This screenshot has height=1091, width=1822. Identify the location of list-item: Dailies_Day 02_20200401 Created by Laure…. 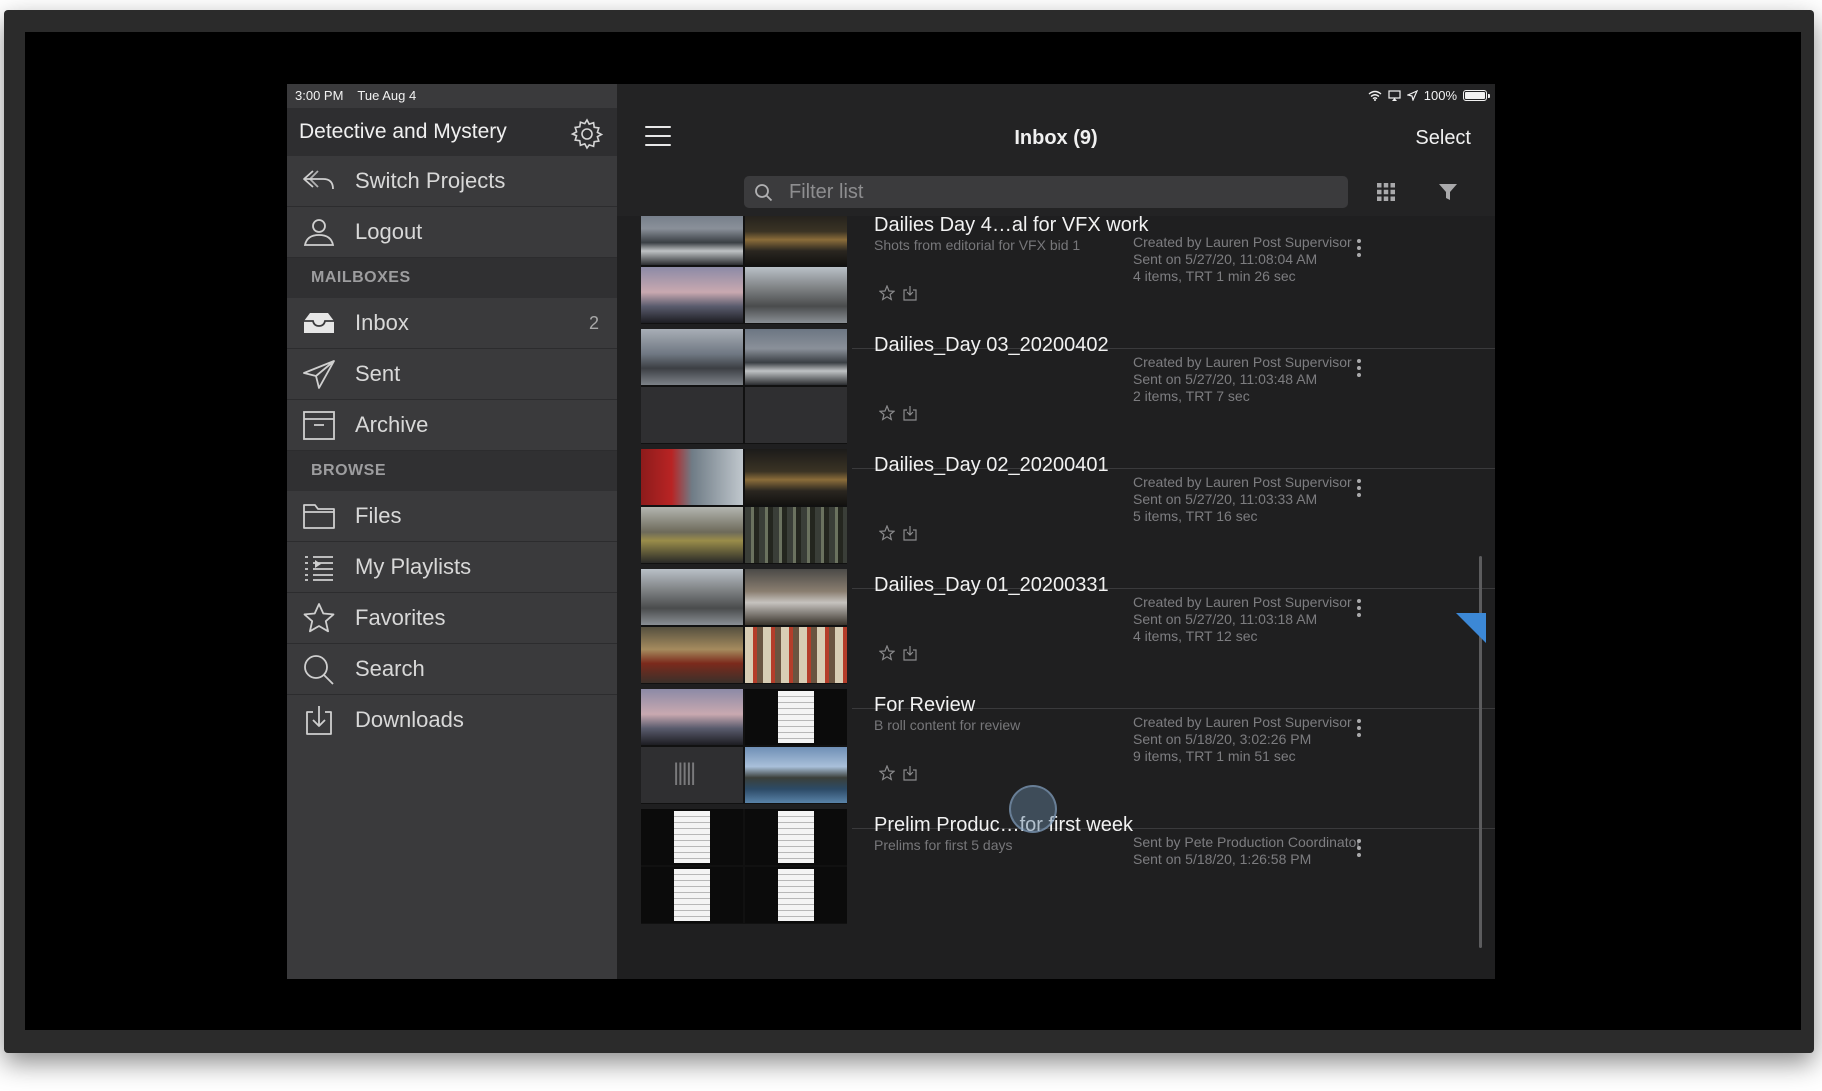
(1056, 519).